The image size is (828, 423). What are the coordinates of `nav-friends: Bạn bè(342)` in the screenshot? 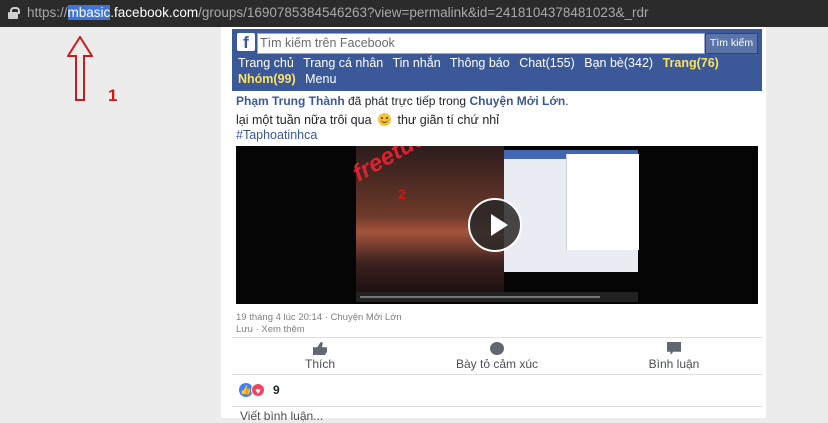 It's located at (618, 63).